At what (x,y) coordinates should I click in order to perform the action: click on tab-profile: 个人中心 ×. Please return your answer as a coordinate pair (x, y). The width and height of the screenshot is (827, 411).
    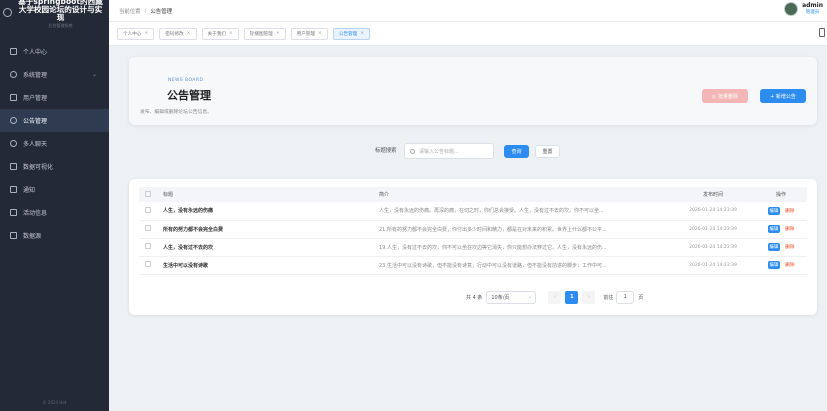
    Looking at the image, I should click on (136, 33).